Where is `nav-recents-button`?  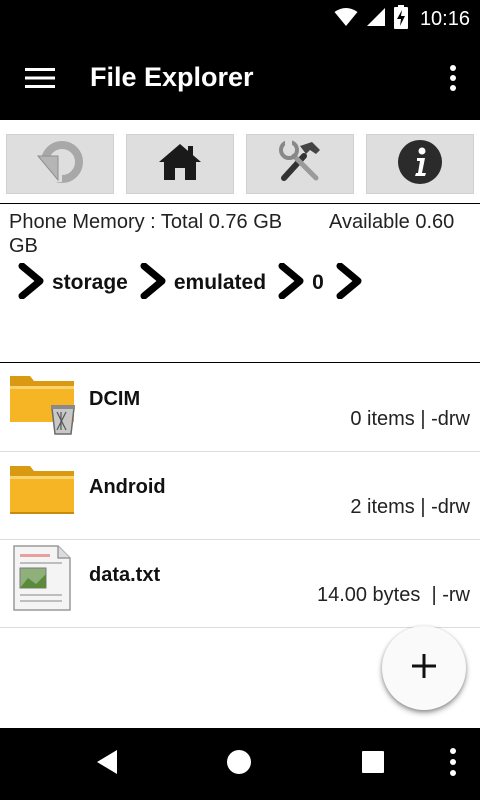
nav-recents-button is located at coordinates (373, 764).